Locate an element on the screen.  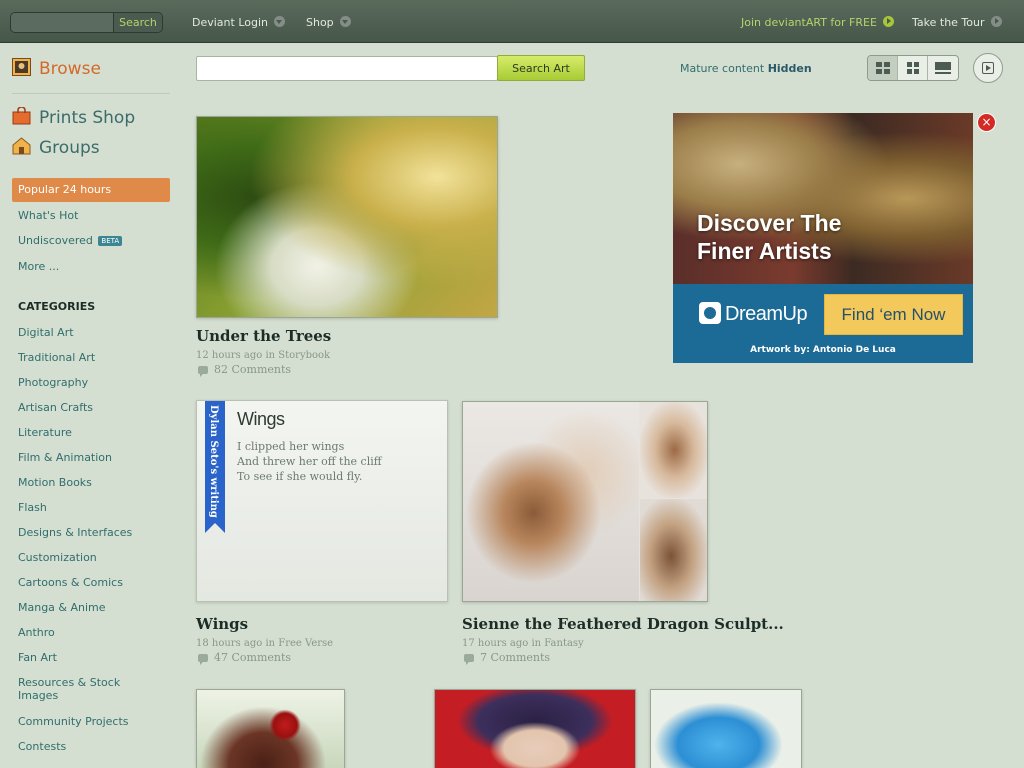
category-link: Literature is located at coordinates (93, 432).